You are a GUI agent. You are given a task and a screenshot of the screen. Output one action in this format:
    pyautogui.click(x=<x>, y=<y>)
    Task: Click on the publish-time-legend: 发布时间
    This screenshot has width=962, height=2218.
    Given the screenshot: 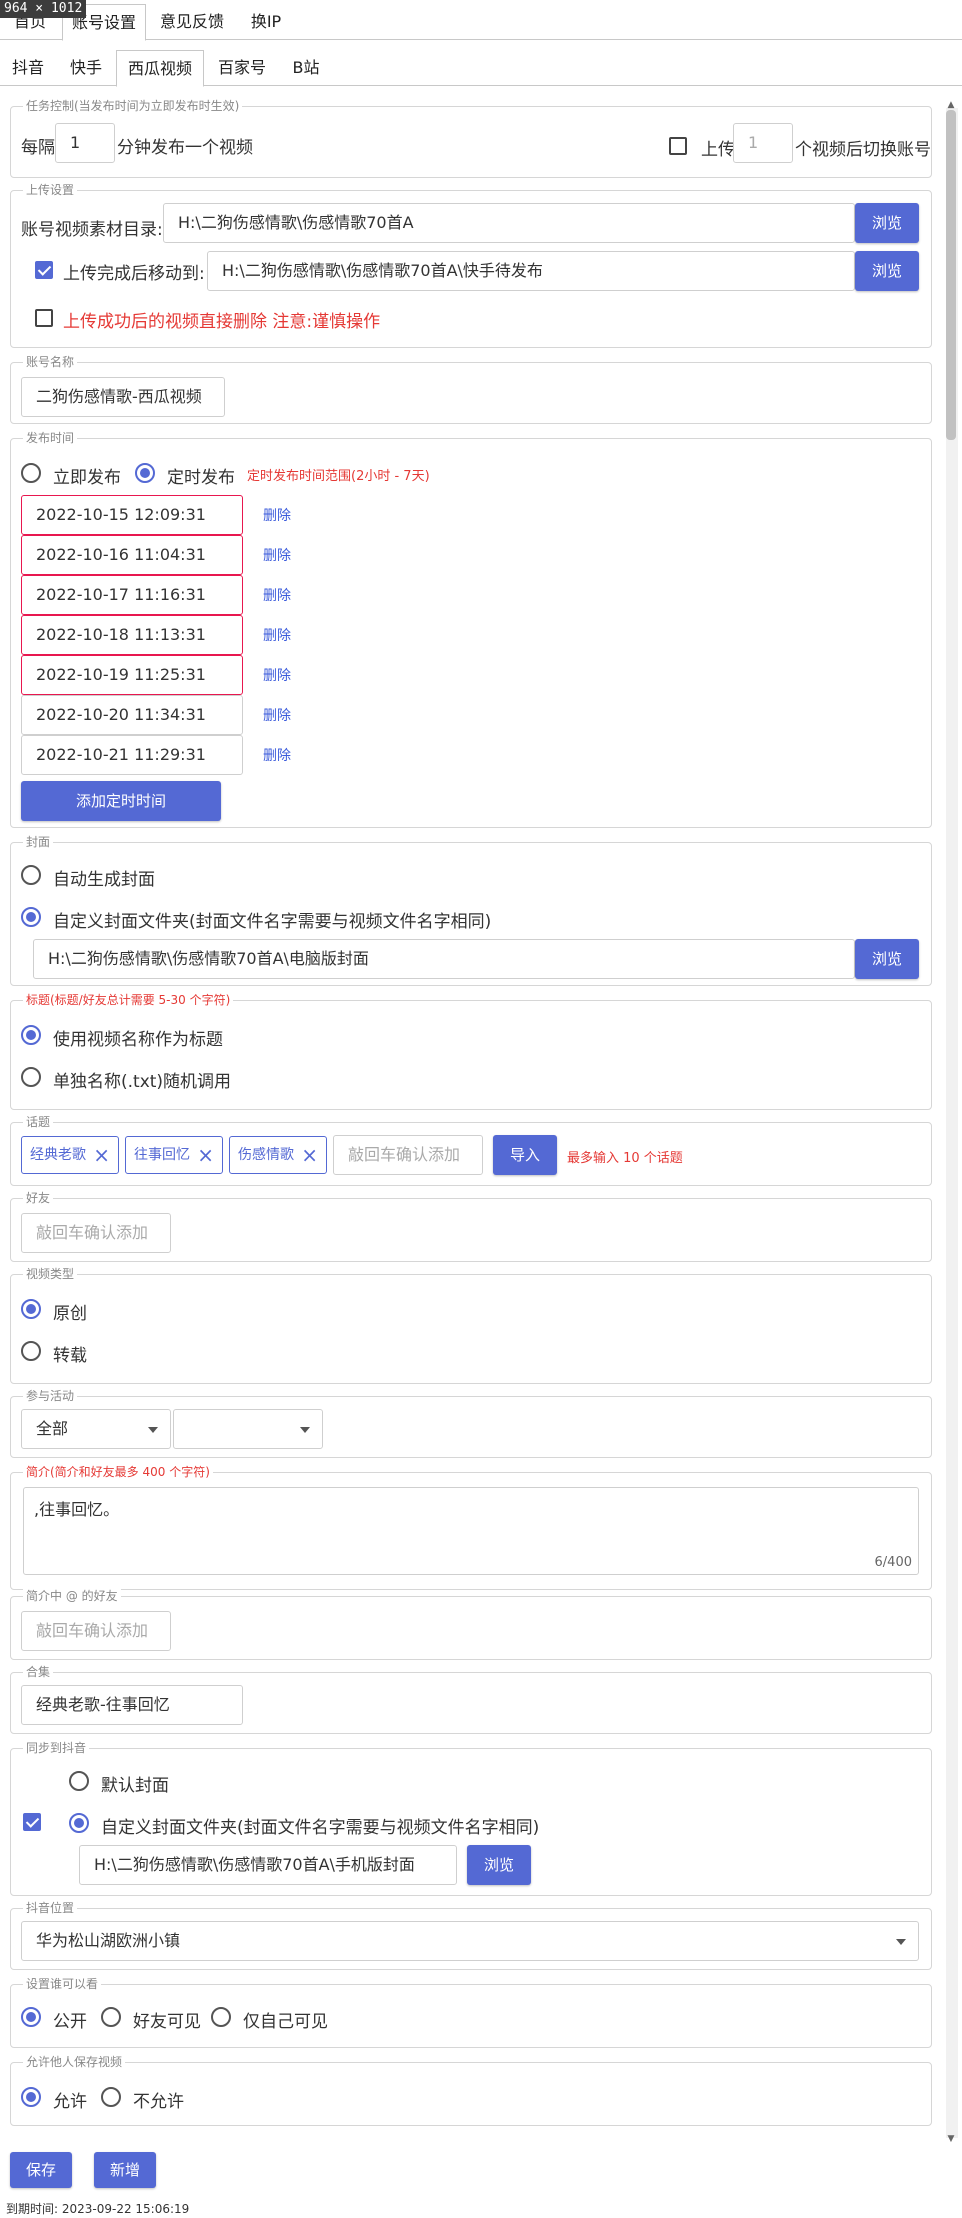 What is the action you would take?
    pyautogui.click(x=50, y=438)
    